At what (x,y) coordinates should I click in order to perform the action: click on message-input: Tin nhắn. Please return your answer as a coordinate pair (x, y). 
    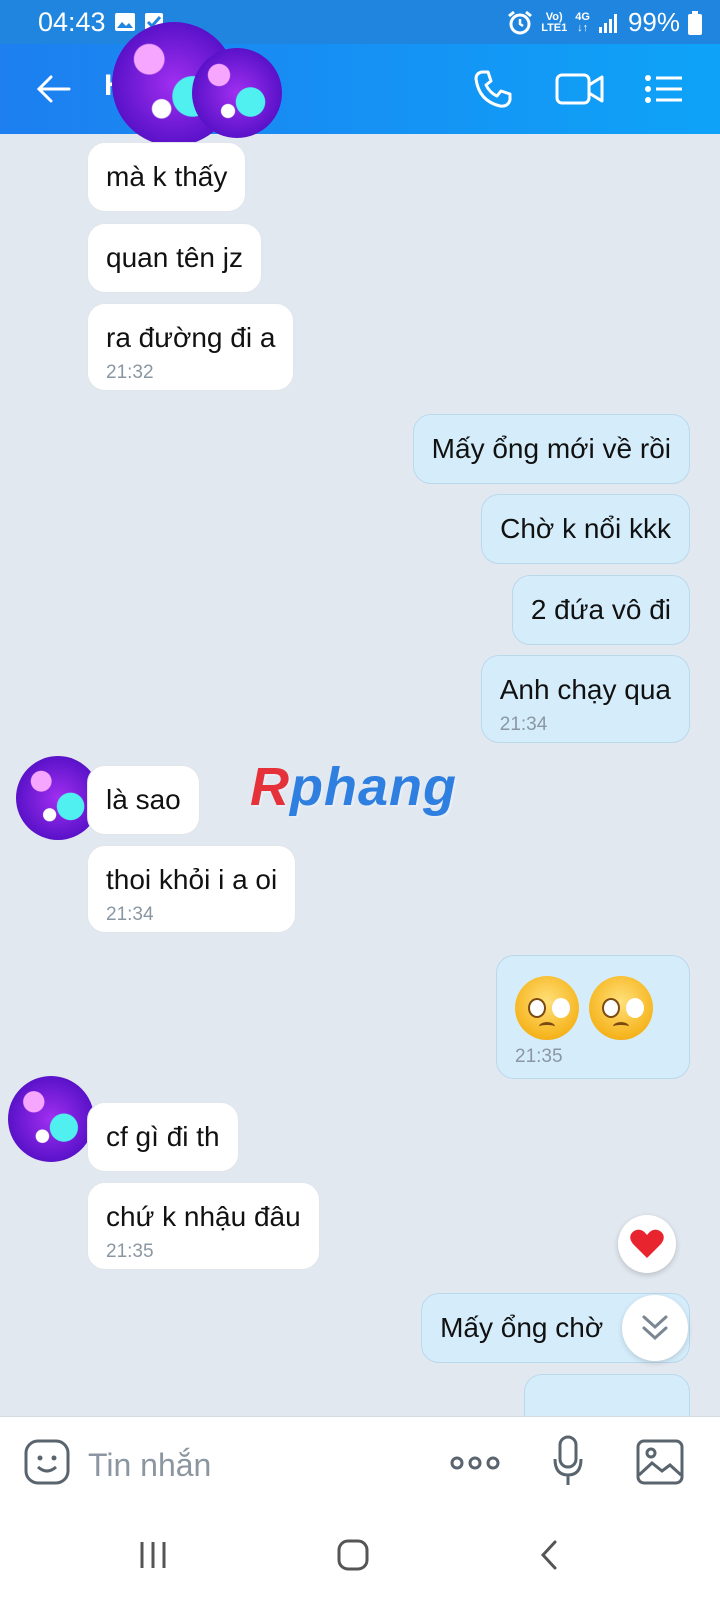
    Looking at the image, I should click on (149, 1465).